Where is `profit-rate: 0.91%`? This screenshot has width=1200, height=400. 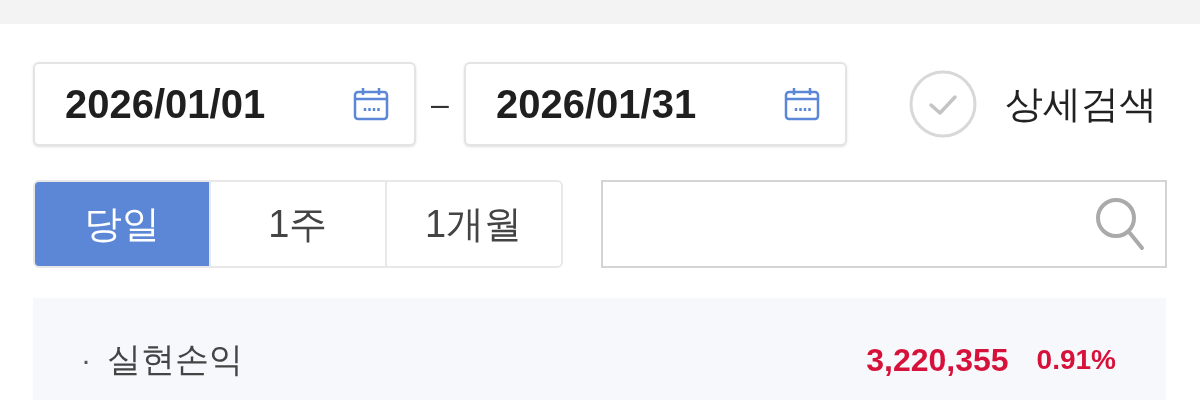
profit-rate: 0.91% is located at coordinates (1076, 359).